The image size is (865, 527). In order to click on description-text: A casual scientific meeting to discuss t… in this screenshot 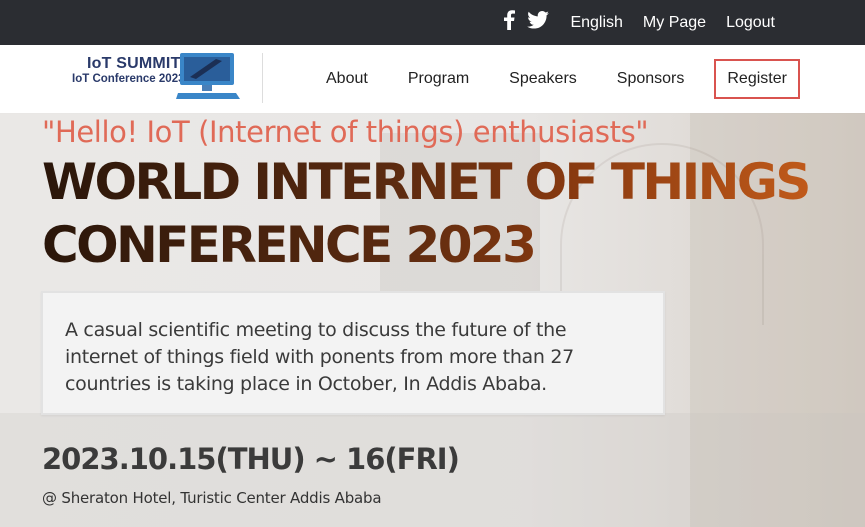, I will do `click(319, 357)`.